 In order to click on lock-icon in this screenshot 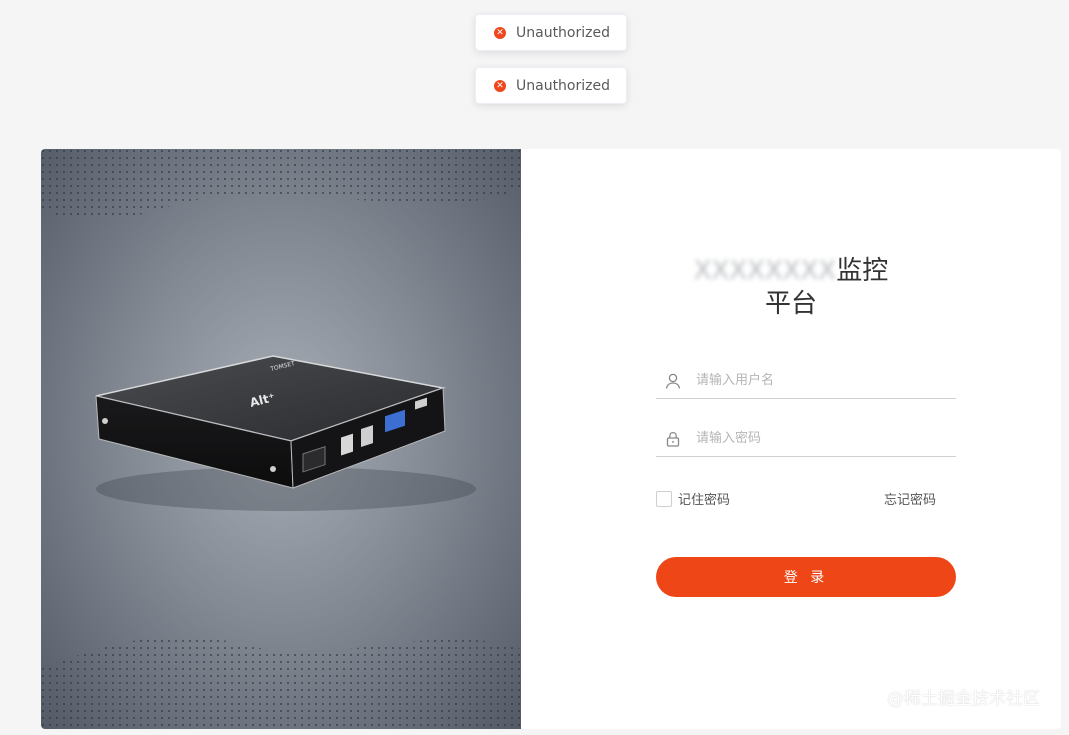, I will do `click(673, 439)`.